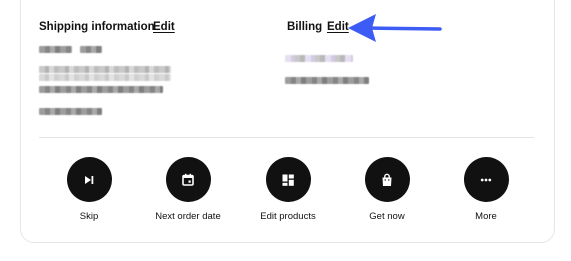 The width and height of the screenshot is (571, 261). I want to click on annotation-arrow-icon, so click(395, 28).